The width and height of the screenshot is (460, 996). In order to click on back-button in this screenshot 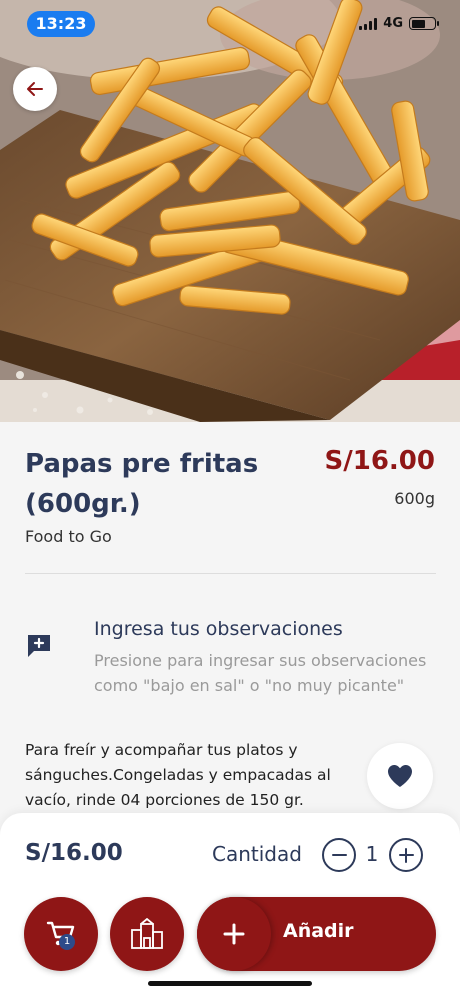, I will do `click(35, 89)`.